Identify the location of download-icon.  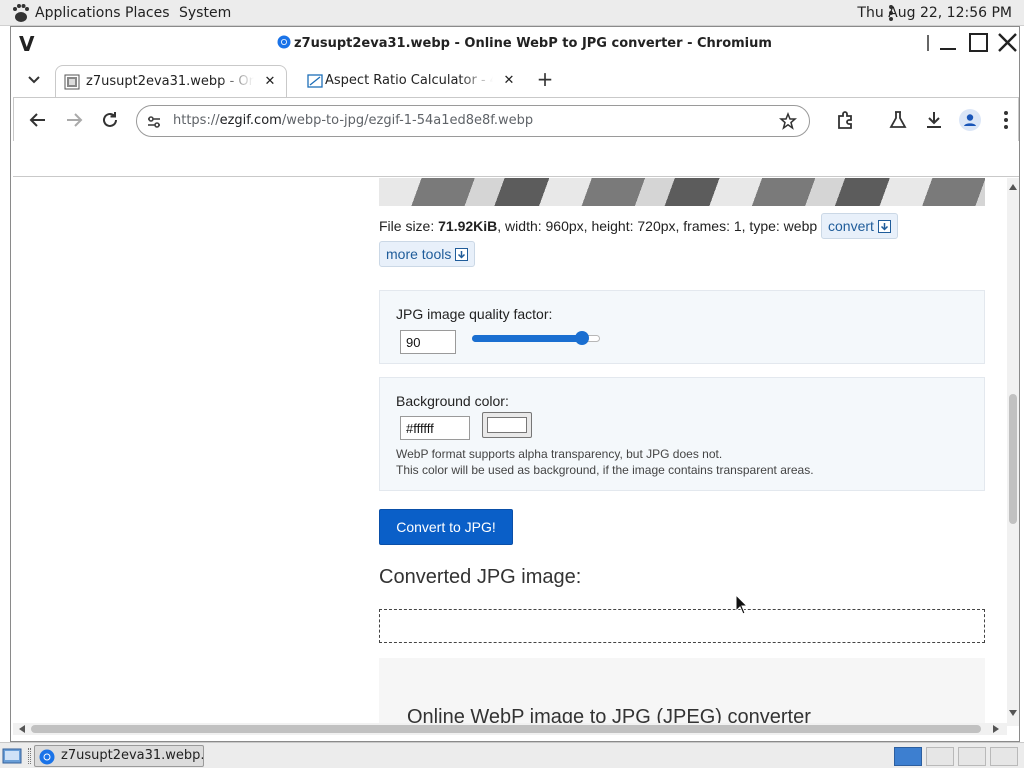
(934, 120).